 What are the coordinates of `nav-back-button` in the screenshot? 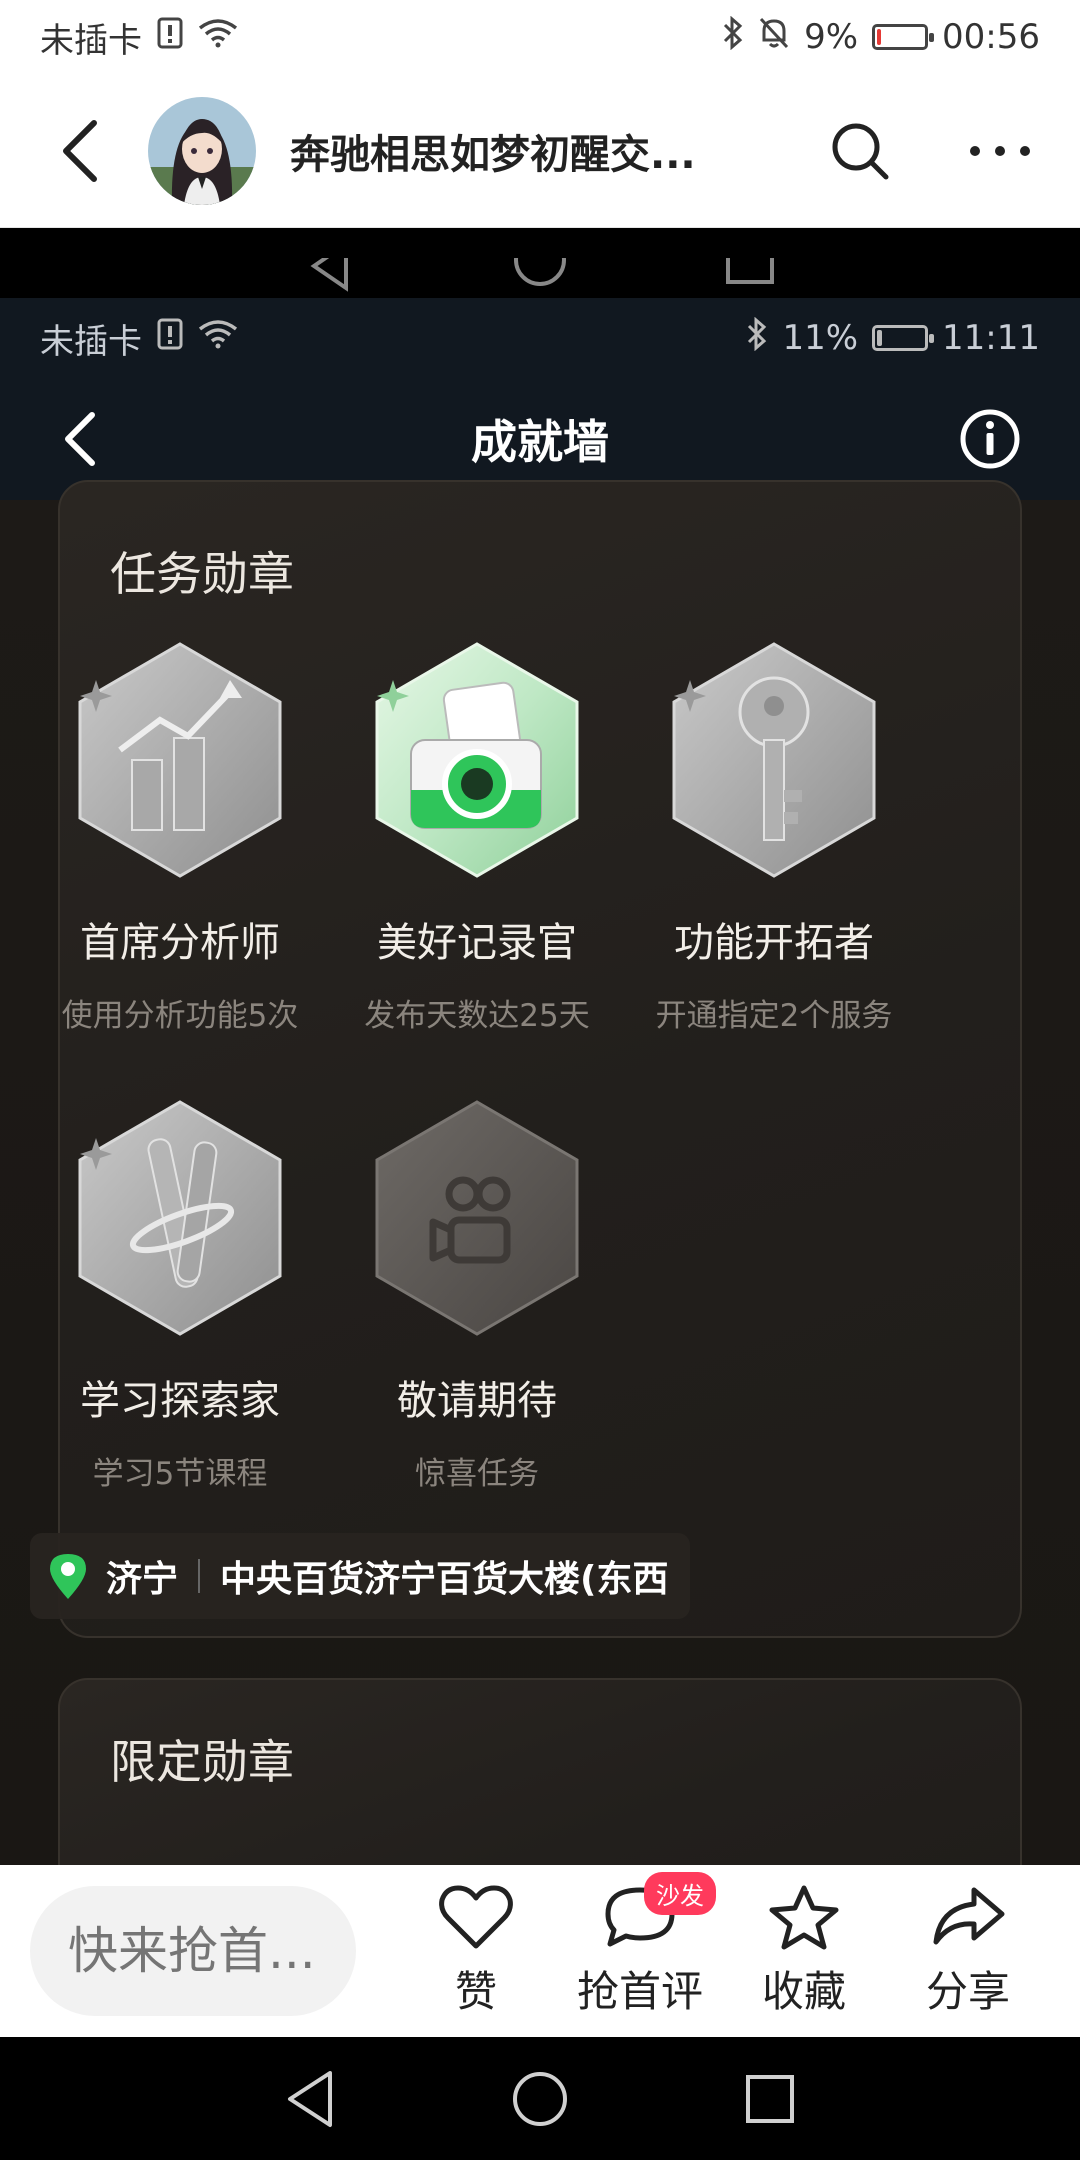 It's located at (310, 2099).